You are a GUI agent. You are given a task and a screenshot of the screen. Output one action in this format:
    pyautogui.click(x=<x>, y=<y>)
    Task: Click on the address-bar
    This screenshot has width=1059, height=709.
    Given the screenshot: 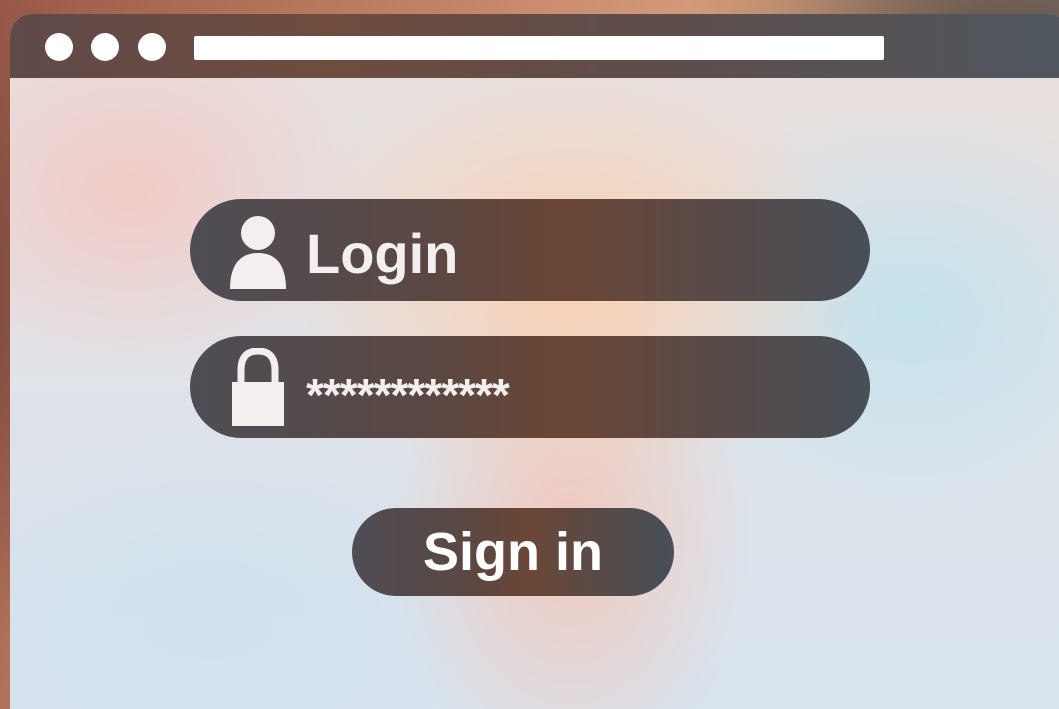 What is the action you would take?
    pyautogui.click(x=539, y=48)
    